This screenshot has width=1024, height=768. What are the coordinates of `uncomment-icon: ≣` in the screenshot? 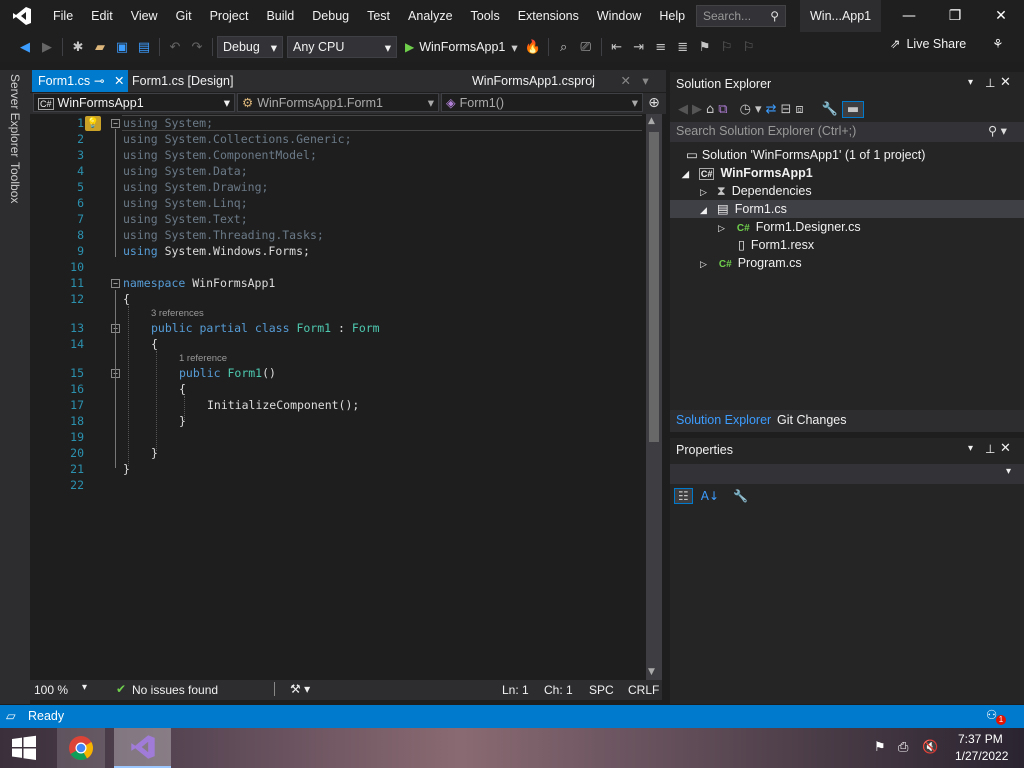 It's located at (683, 47).